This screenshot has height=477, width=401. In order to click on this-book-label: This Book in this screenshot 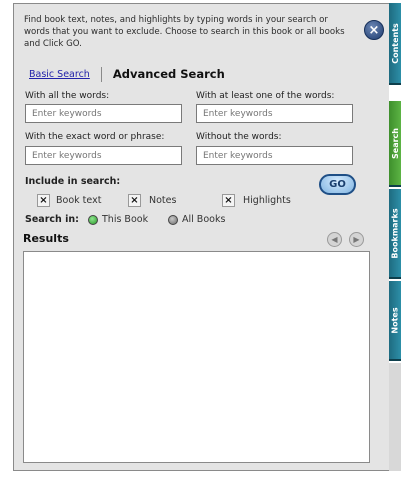, I will do `click(125, 219)`.